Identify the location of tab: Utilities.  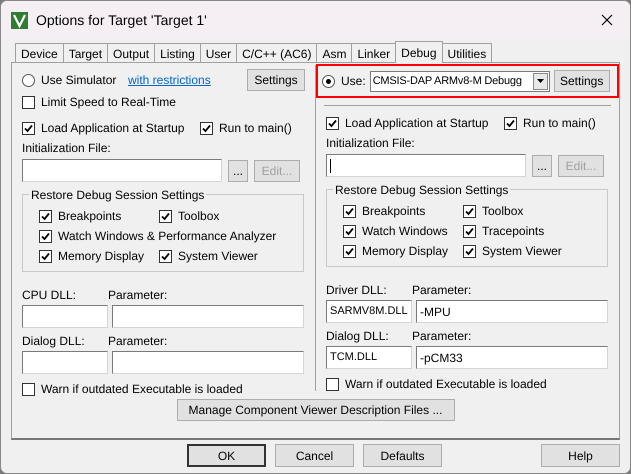
(467, 53).